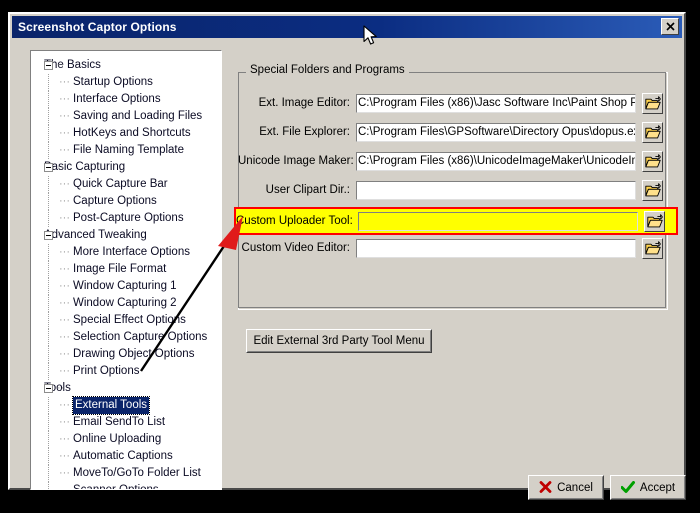 This screenshot has height=513, width=700. I want to click on sidebar-item-advanced-tweaking: ·· Advanced Tweaking, so click(126, 235).